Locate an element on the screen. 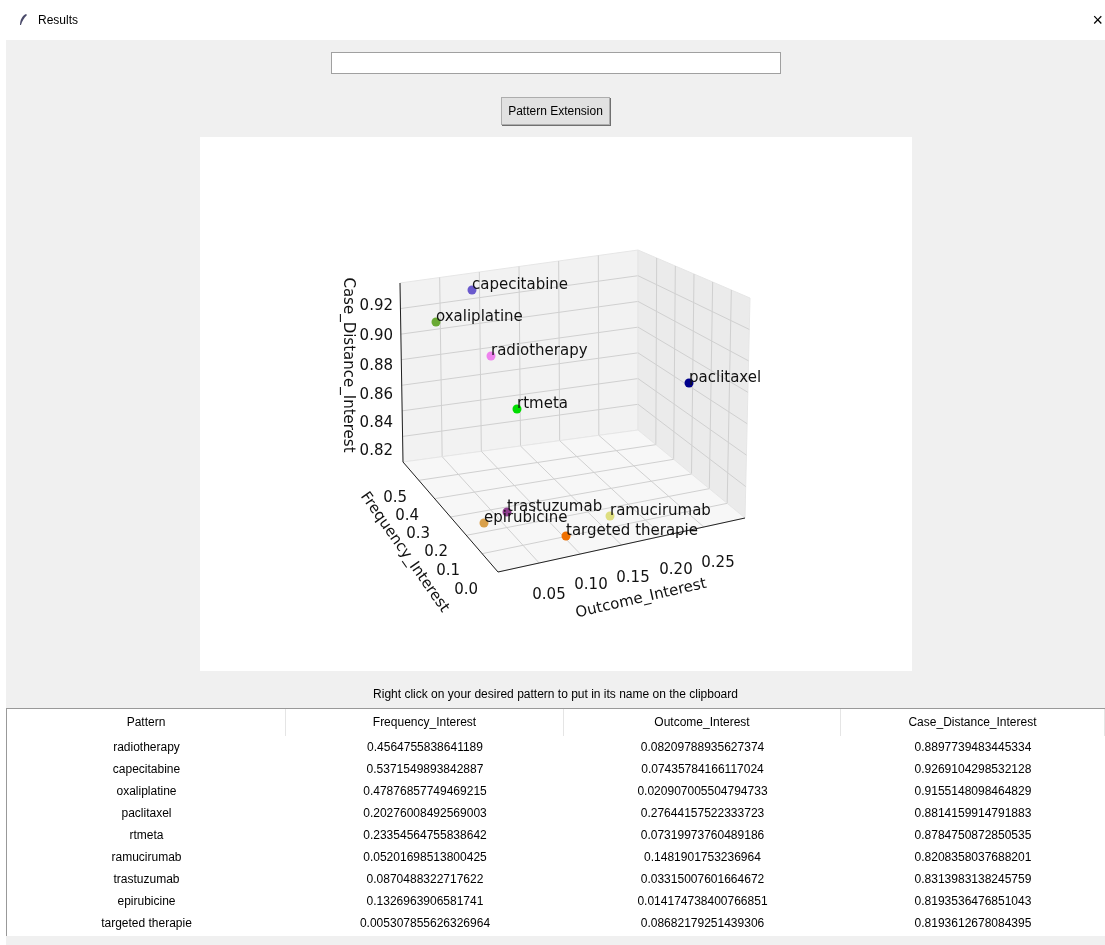  axis-tick-label: 0.86 is located at coordinates (376, 393).